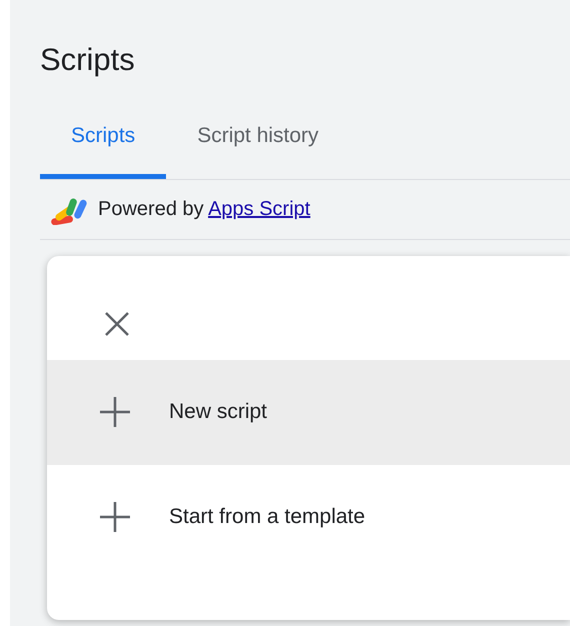 The height and width of the screenshot is (626, 570). Describe the element at coordinates (259, 209) in the screenshot. I see `apps-script-link: Apps Script` at that location.